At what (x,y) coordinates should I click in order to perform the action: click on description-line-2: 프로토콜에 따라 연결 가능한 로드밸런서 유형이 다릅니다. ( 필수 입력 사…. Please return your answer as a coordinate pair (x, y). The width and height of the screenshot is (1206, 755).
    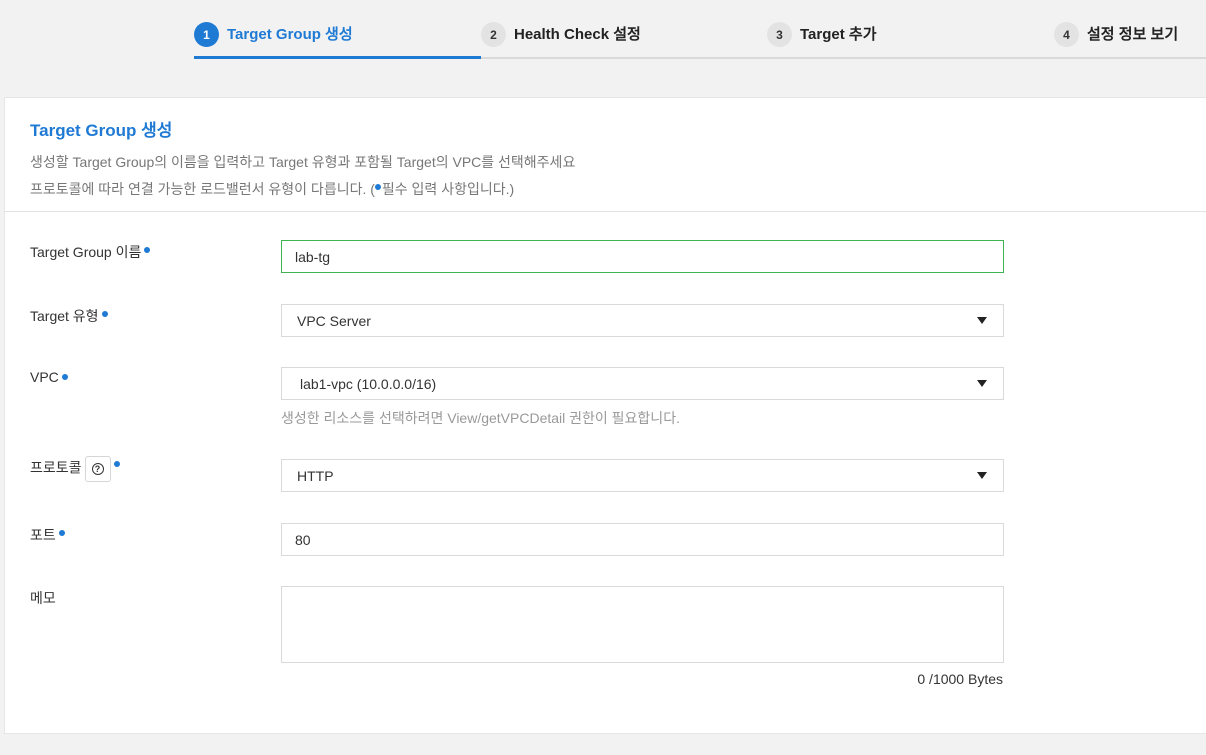
    Looking at the image, I should click on (618, 189).